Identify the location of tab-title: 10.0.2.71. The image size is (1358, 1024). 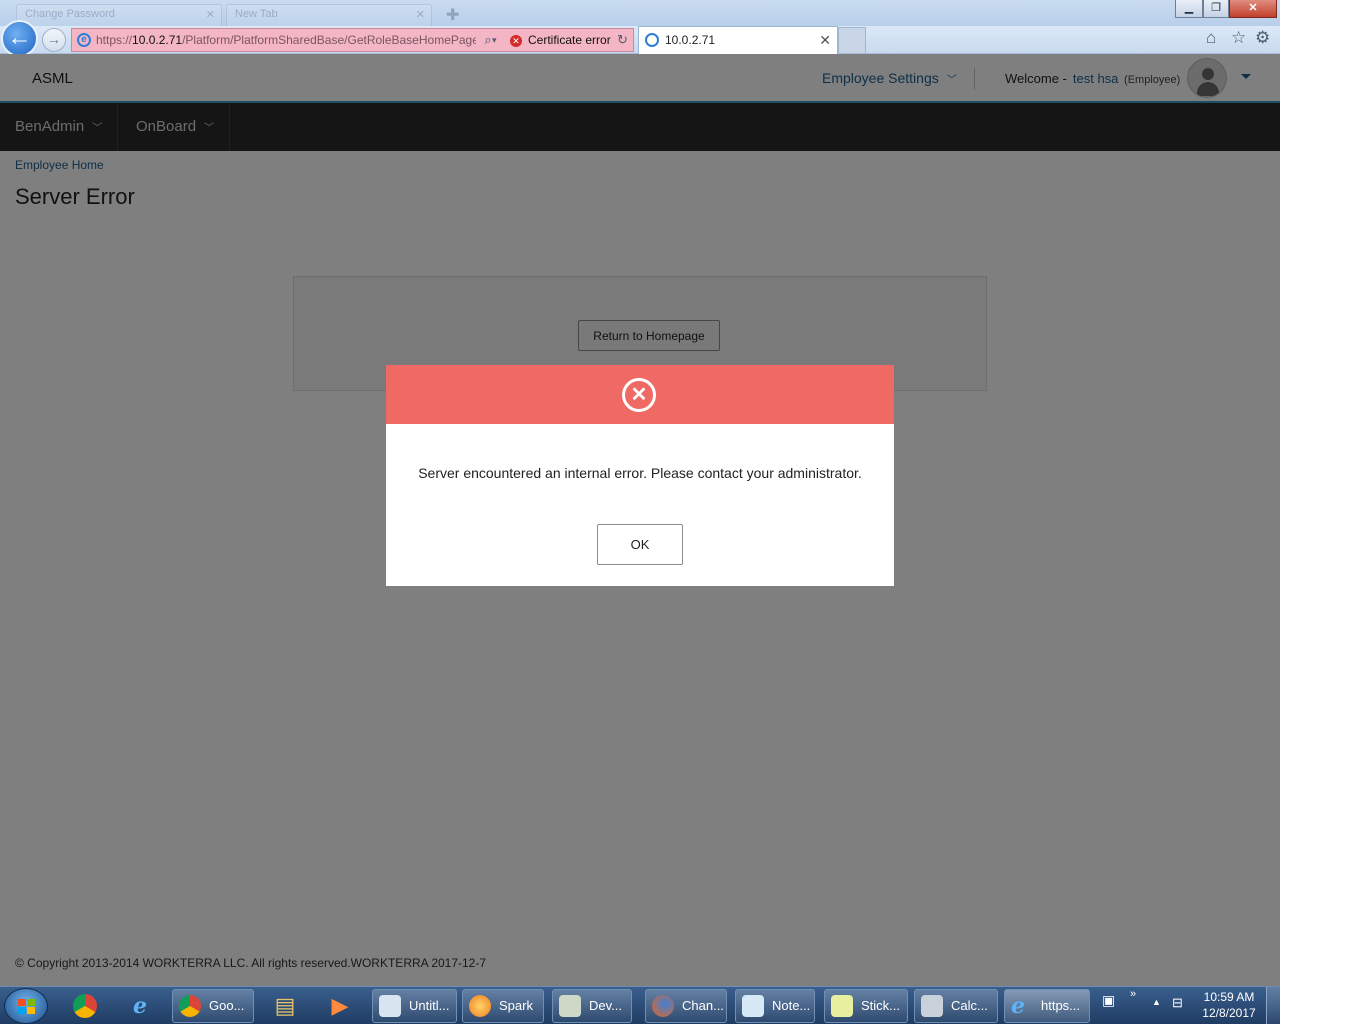
(690, 40).